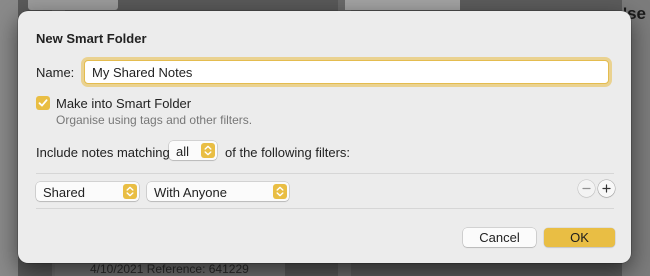 The height and width of the screenshot is (276, 650). I want to click on background-sidebar, so click(9, 138).